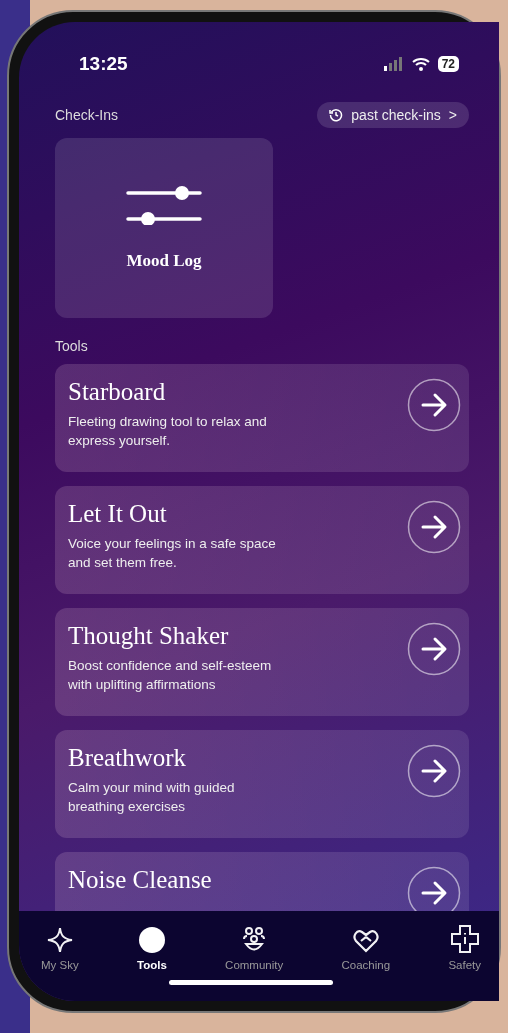 Image resolution: width=508 pixels, height=1033 pixels. Describe the element at coordinates (140, 880) in the screenshot. I see `tool-title: Noise Cleanse` at that location.